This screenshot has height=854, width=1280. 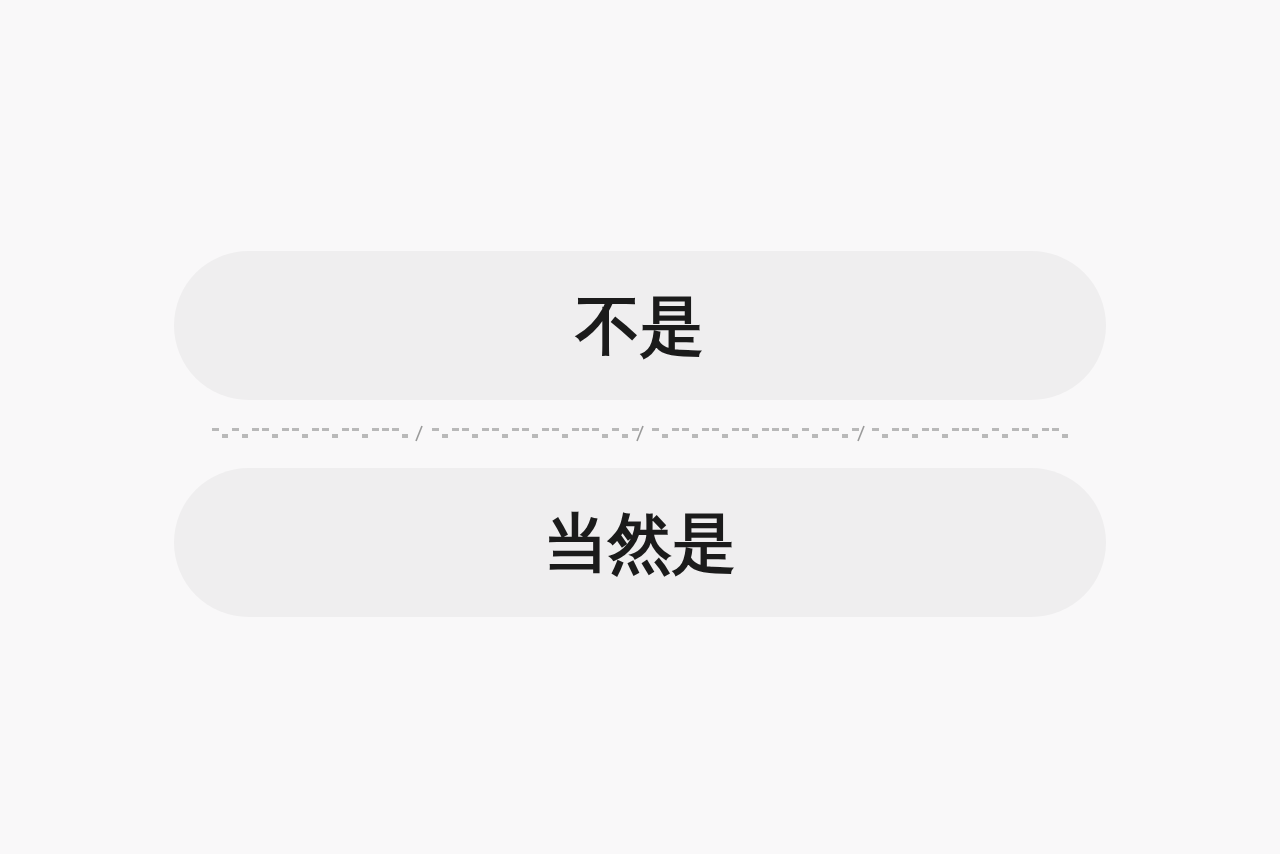 I want to click on answer-option-button: 不是, so click(x=640, y=325).